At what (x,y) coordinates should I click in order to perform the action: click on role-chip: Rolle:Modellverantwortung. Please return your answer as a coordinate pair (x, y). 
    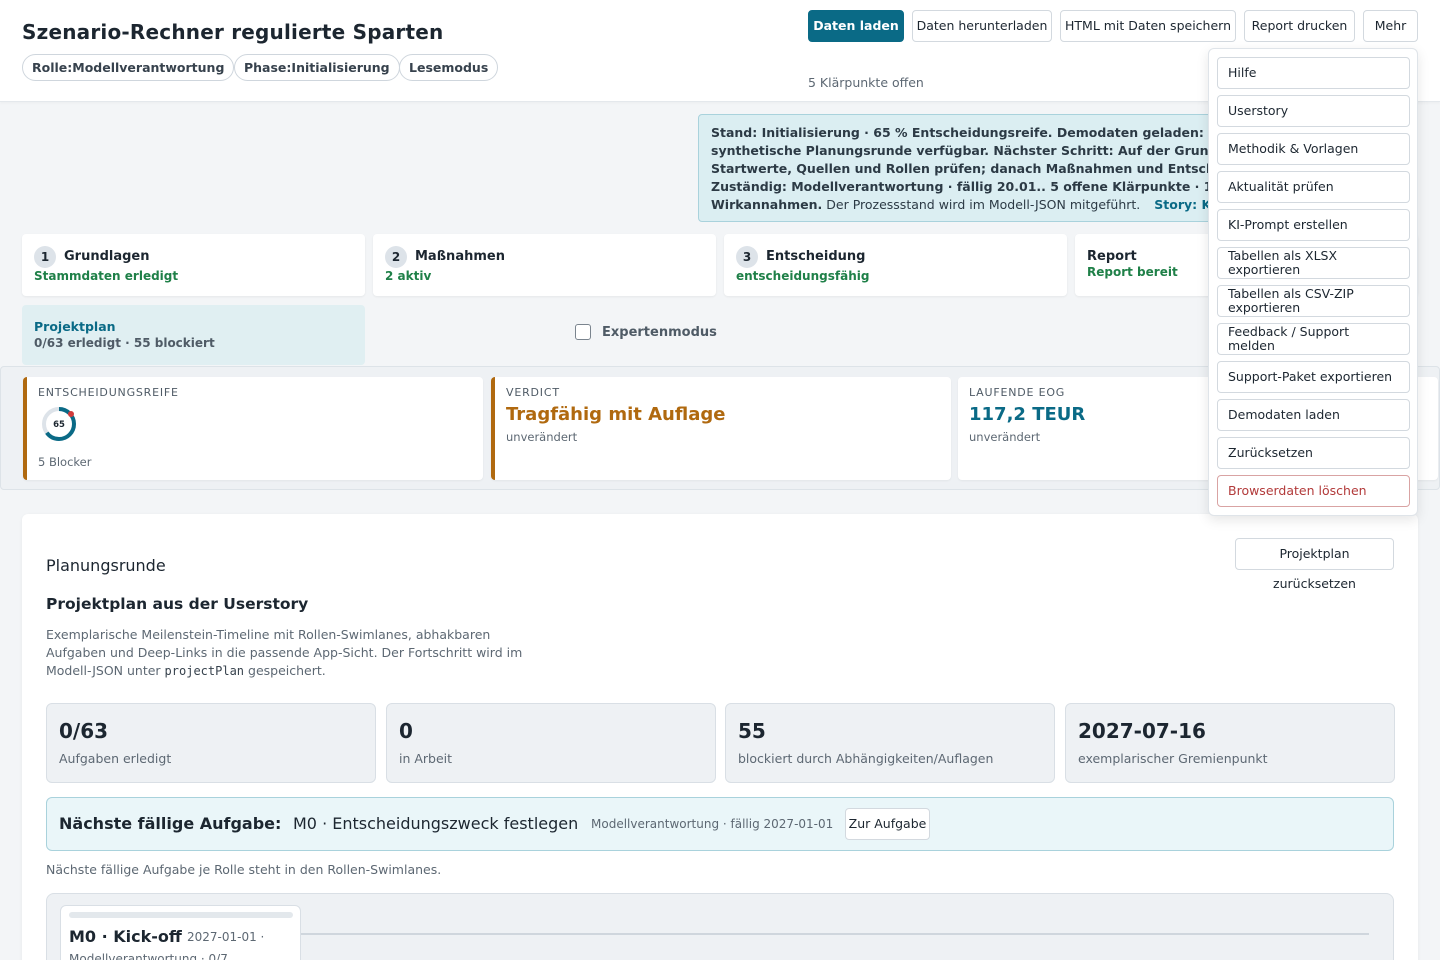
    Looking at the image, I should click on (128, 67).